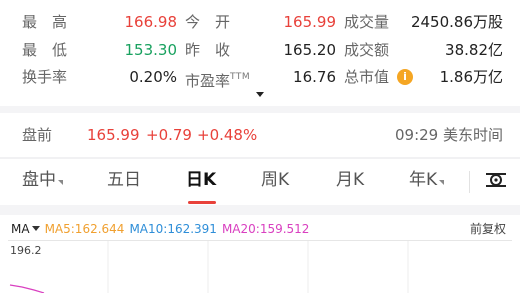 This screenshot has width=520, height=293. What do you see at coordinates (488, 229) in the screenshot?
I see `price-adjust-button: 前复权` at bounding box center [488, 229].